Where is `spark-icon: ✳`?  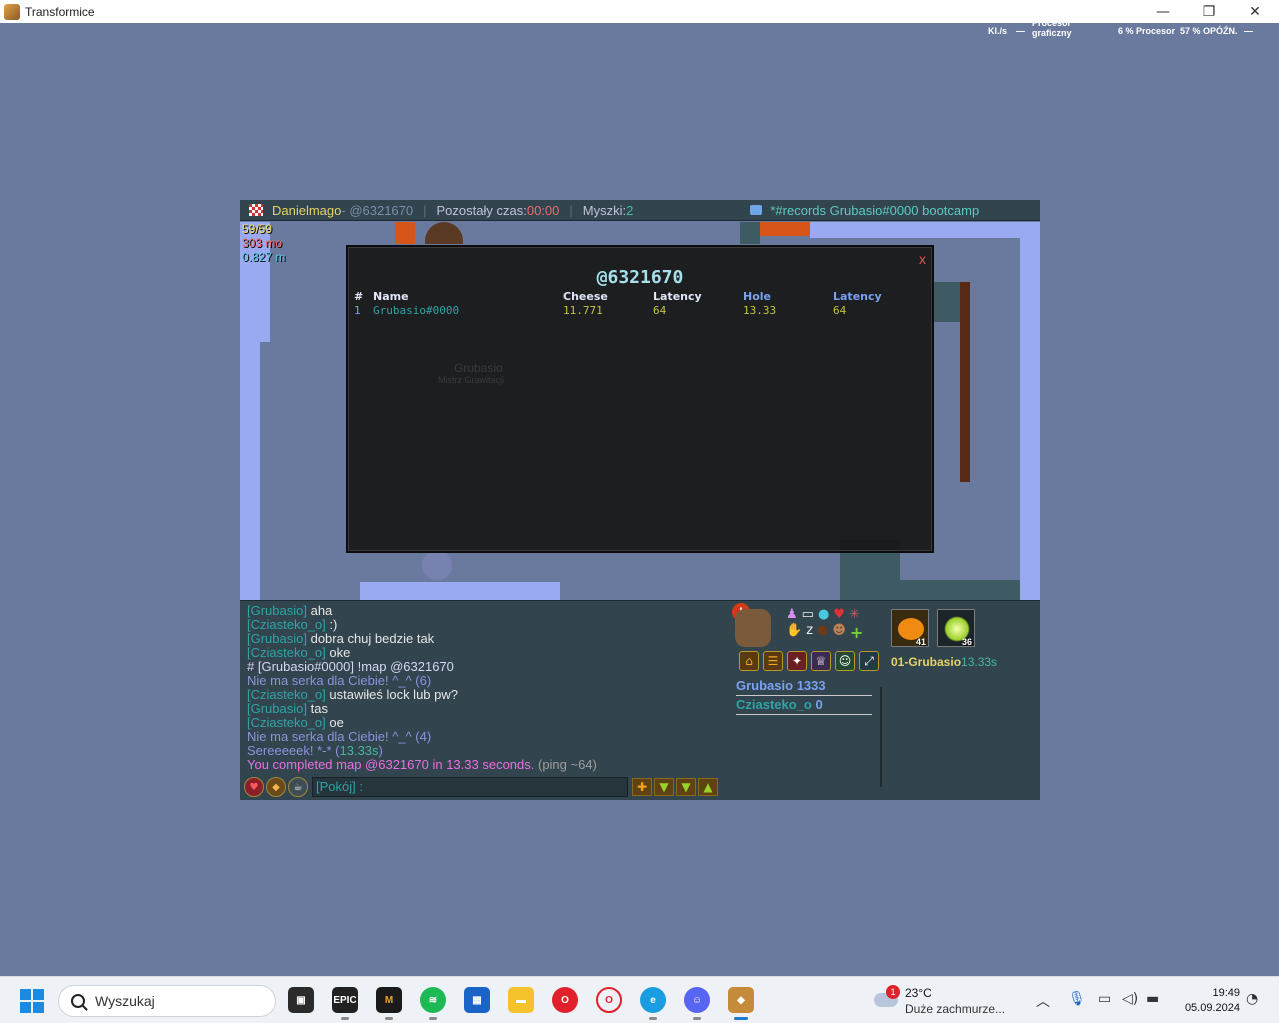
spark-icon: ✳ is located at coordinates (854, 614).